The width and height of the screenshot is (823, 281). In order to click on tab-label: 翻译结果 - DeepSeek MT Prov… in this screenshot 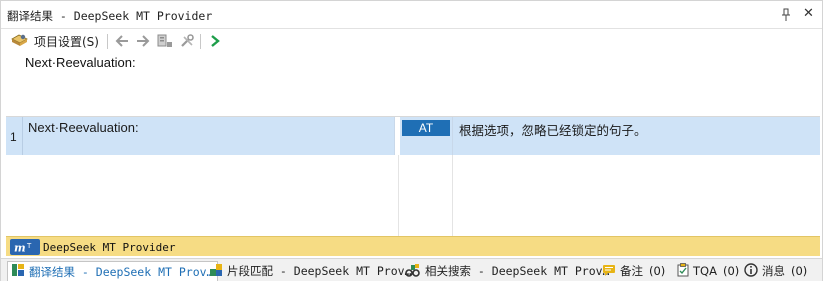, I will do `click(121, 271)`.